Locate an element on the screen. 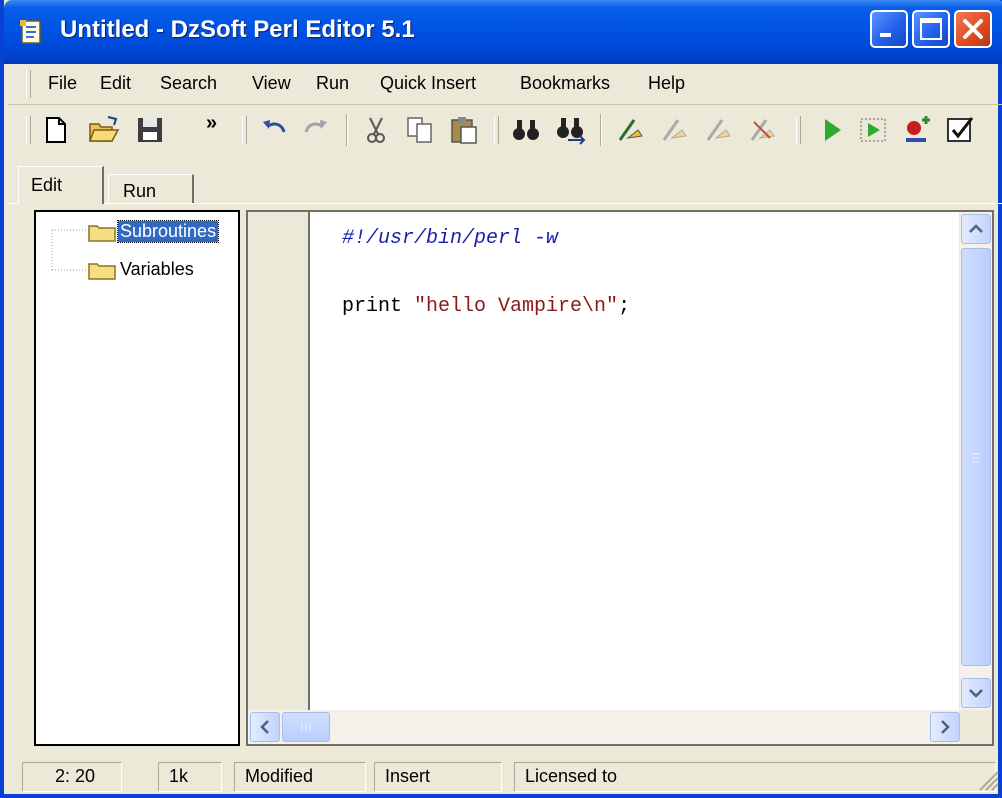 Image resolution: width=1002 pixels, height=798 pixels. tab-edit-label: Edit is located at coordinates (47, 185).